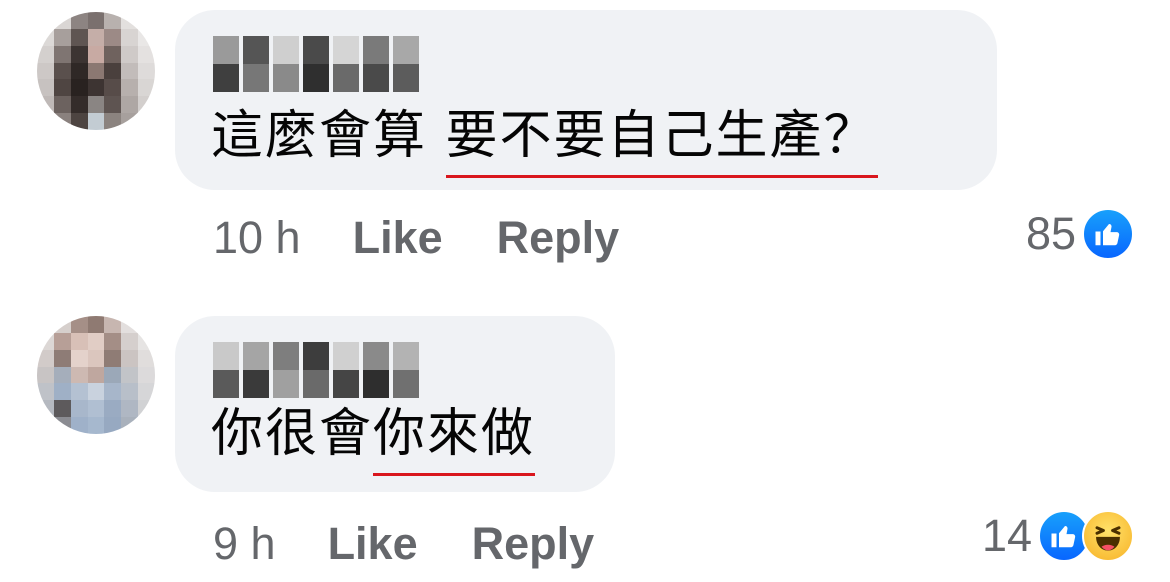 Image resolution: width=1170 pixels, height=582 pixels. I want to click on comment-text-underlined: 要不要自己生產？, so click(661, 136).